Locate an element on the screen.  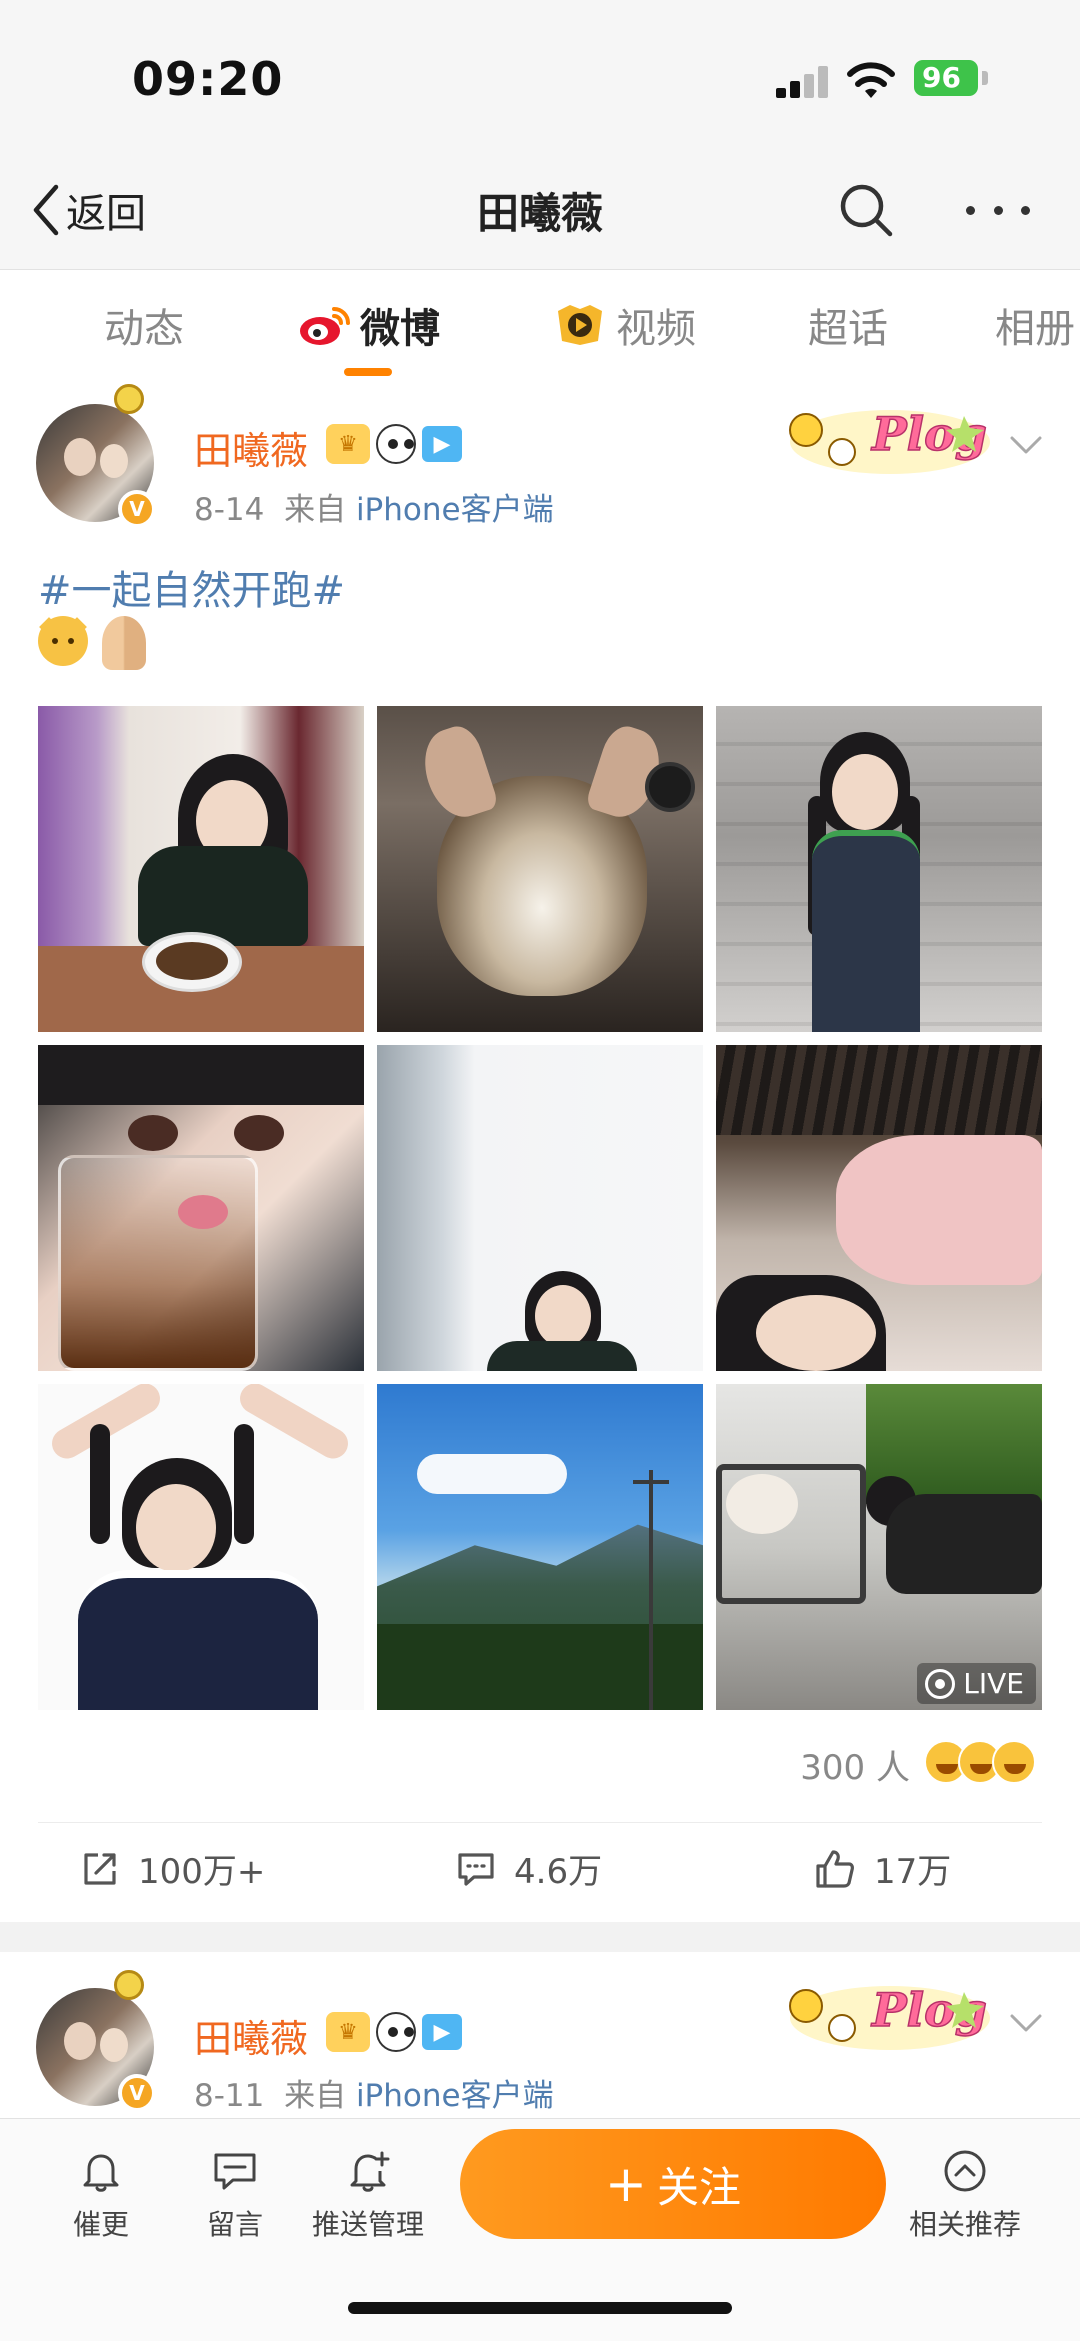
push-manage-button: 推送管理 is located at coordinates (368, 2195).